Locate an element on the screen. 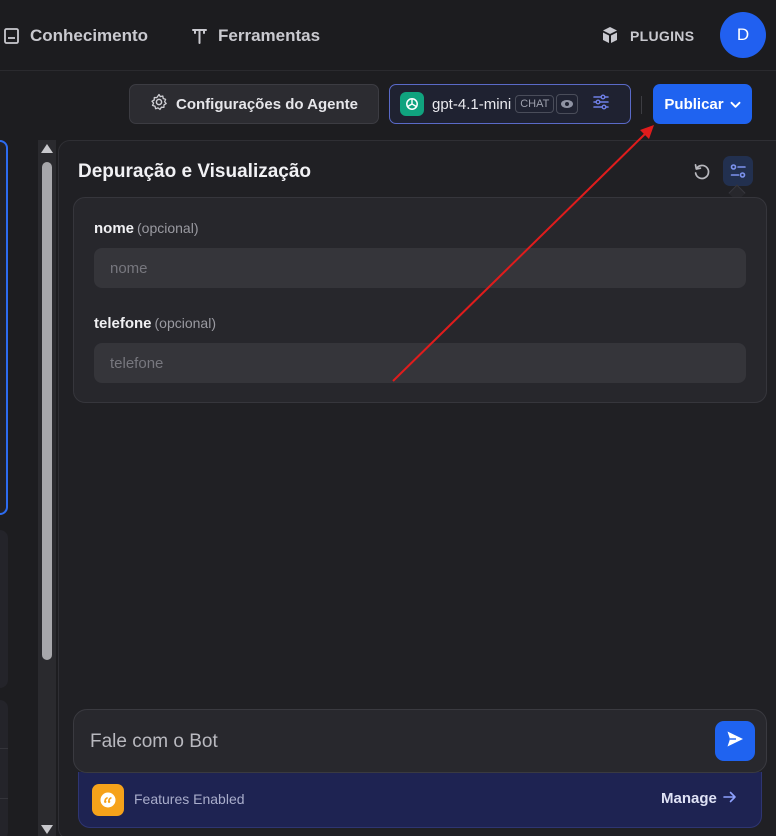 The width and height of the screenshot is (776, 836). agent-settings-button: Configurações do Agente is located at coordinates (254, 104).